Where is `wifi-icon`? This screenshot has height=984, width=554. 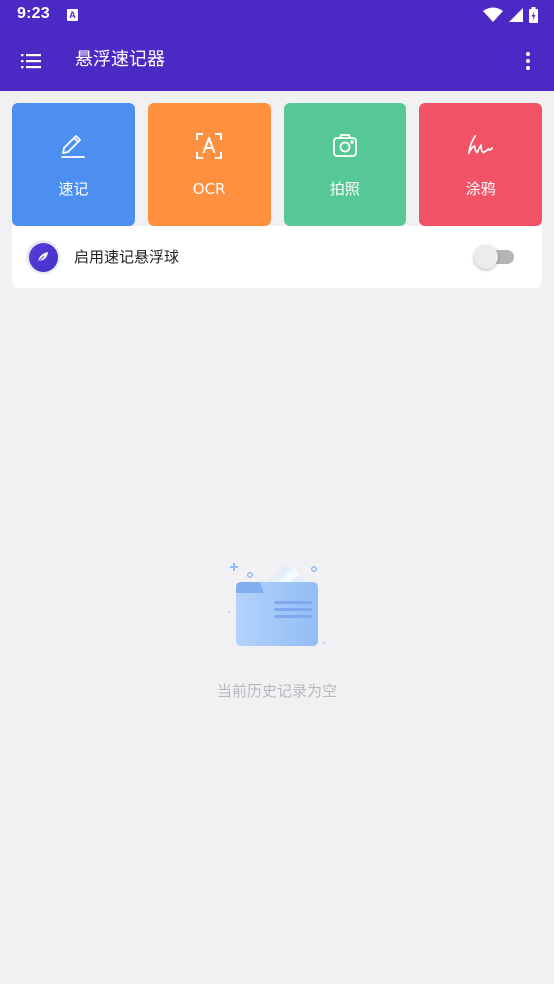 wifi-icon is located at coordinates (493, 14).